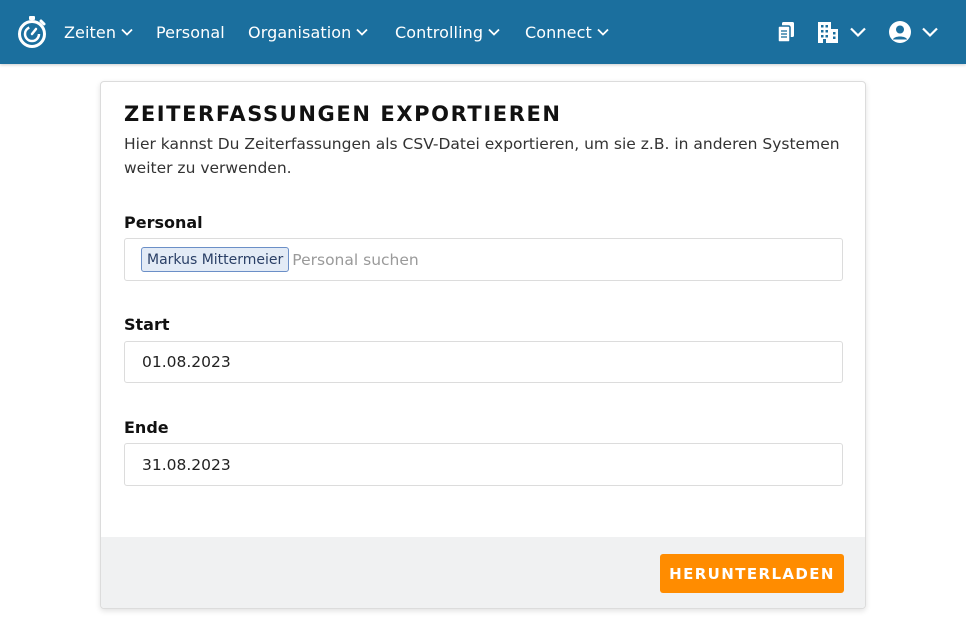  I want to click on nav-item-personal-label: Personal, so click(190, 32).